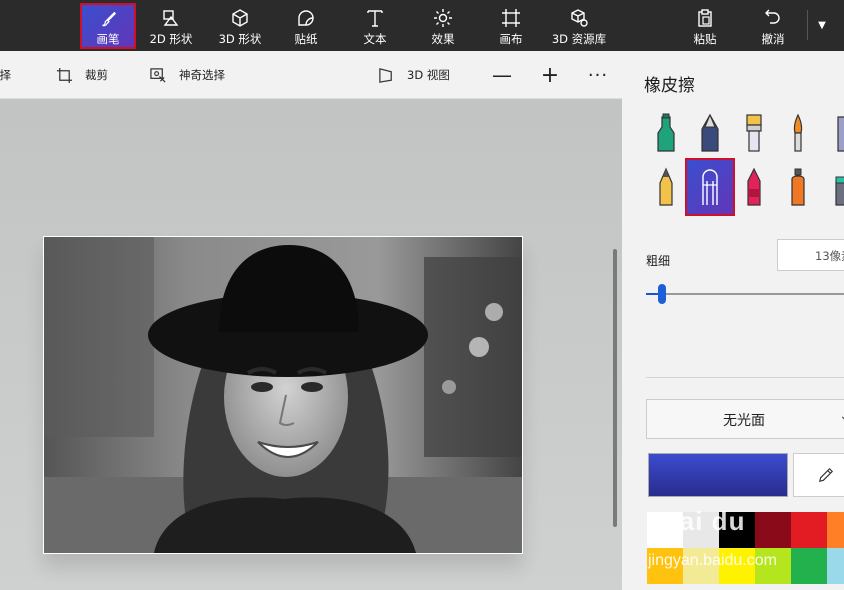  What do you see at coordinates (82, 75) in the screenshot?
I see `crop-button: 裁剪` at bounding box center [82, 75].